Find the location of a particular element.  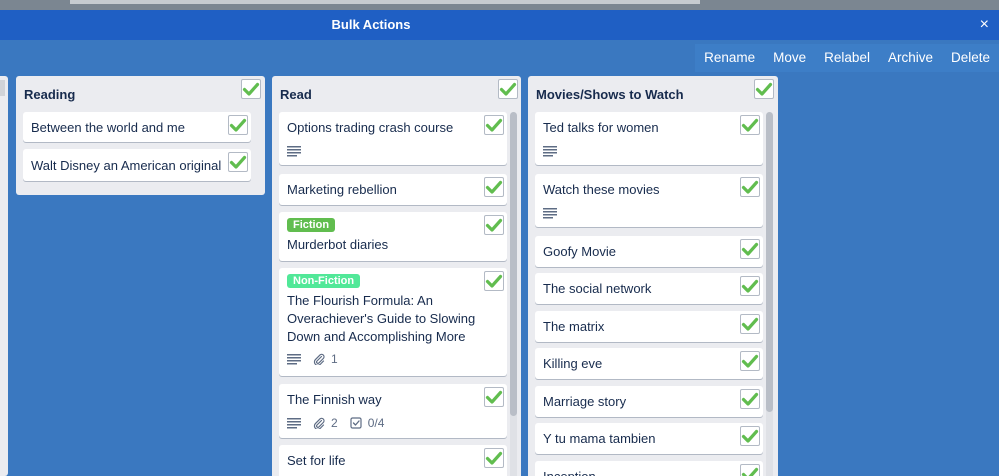

relabel-button: Relabel is located at coordinates (847, 58).